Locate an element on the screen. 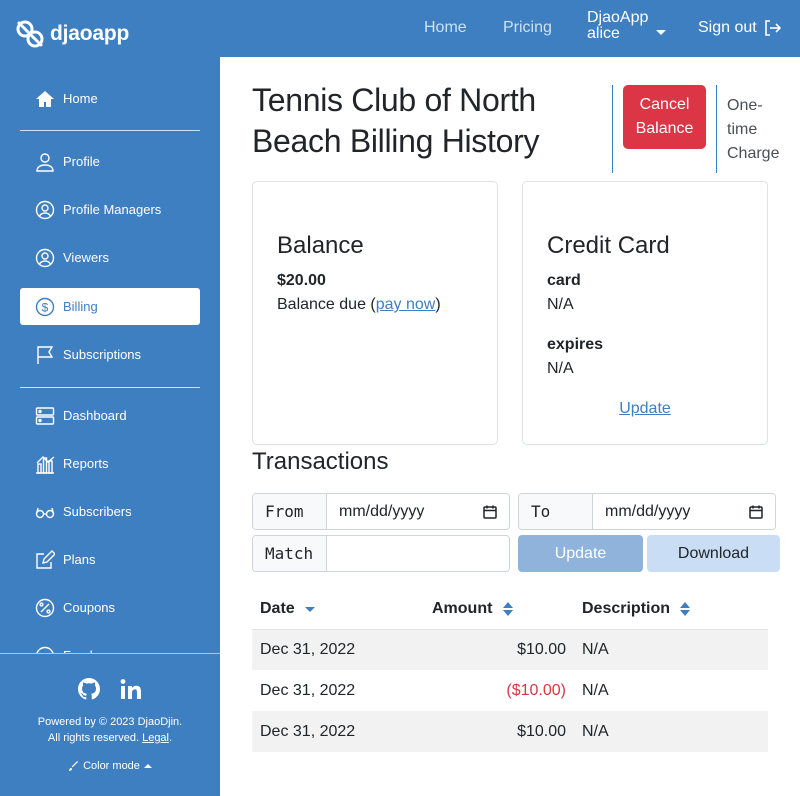 Image resolution: width=800 pixels, height=796 pixels. table-row: Dec 31, 2022 ($10.00) N/A is located at coordinates (510, 690).